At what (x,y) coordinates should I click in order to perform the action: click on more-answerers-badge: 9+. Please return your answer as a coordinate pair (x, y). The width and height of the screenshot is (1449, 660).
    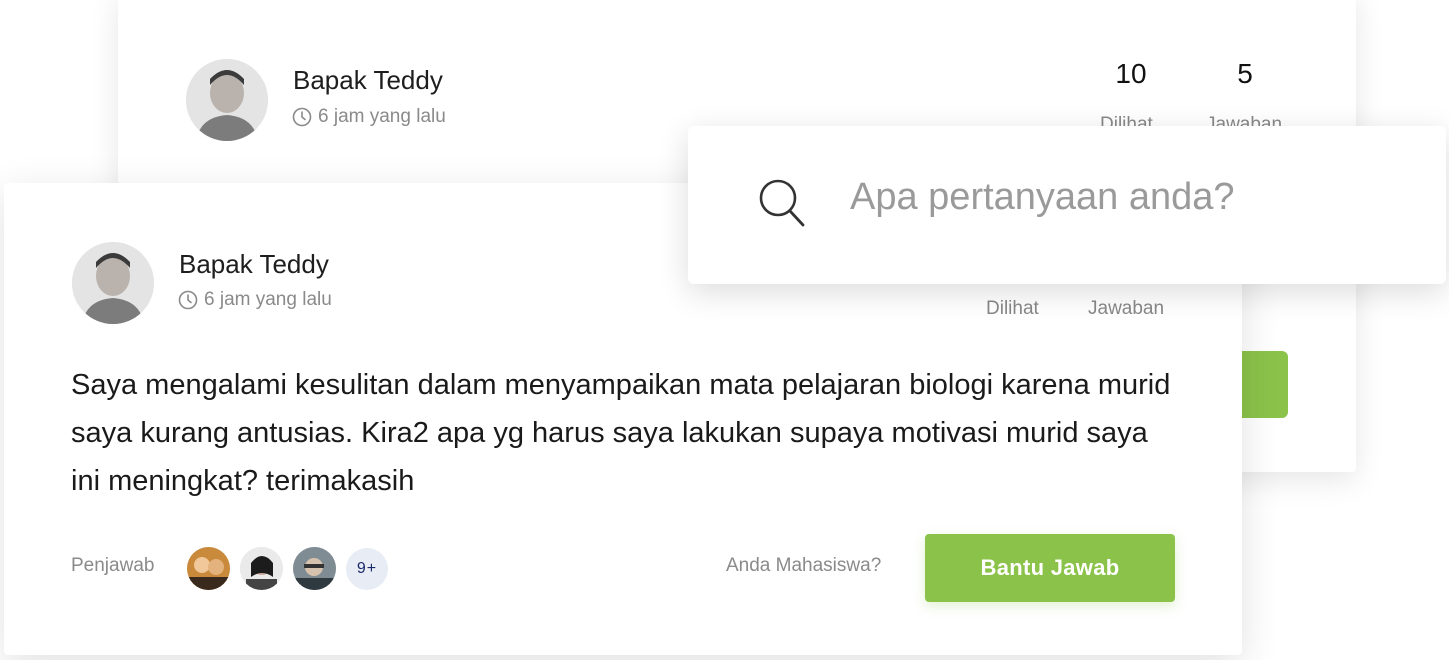
    Looking at the image, I should click on (367, 568).